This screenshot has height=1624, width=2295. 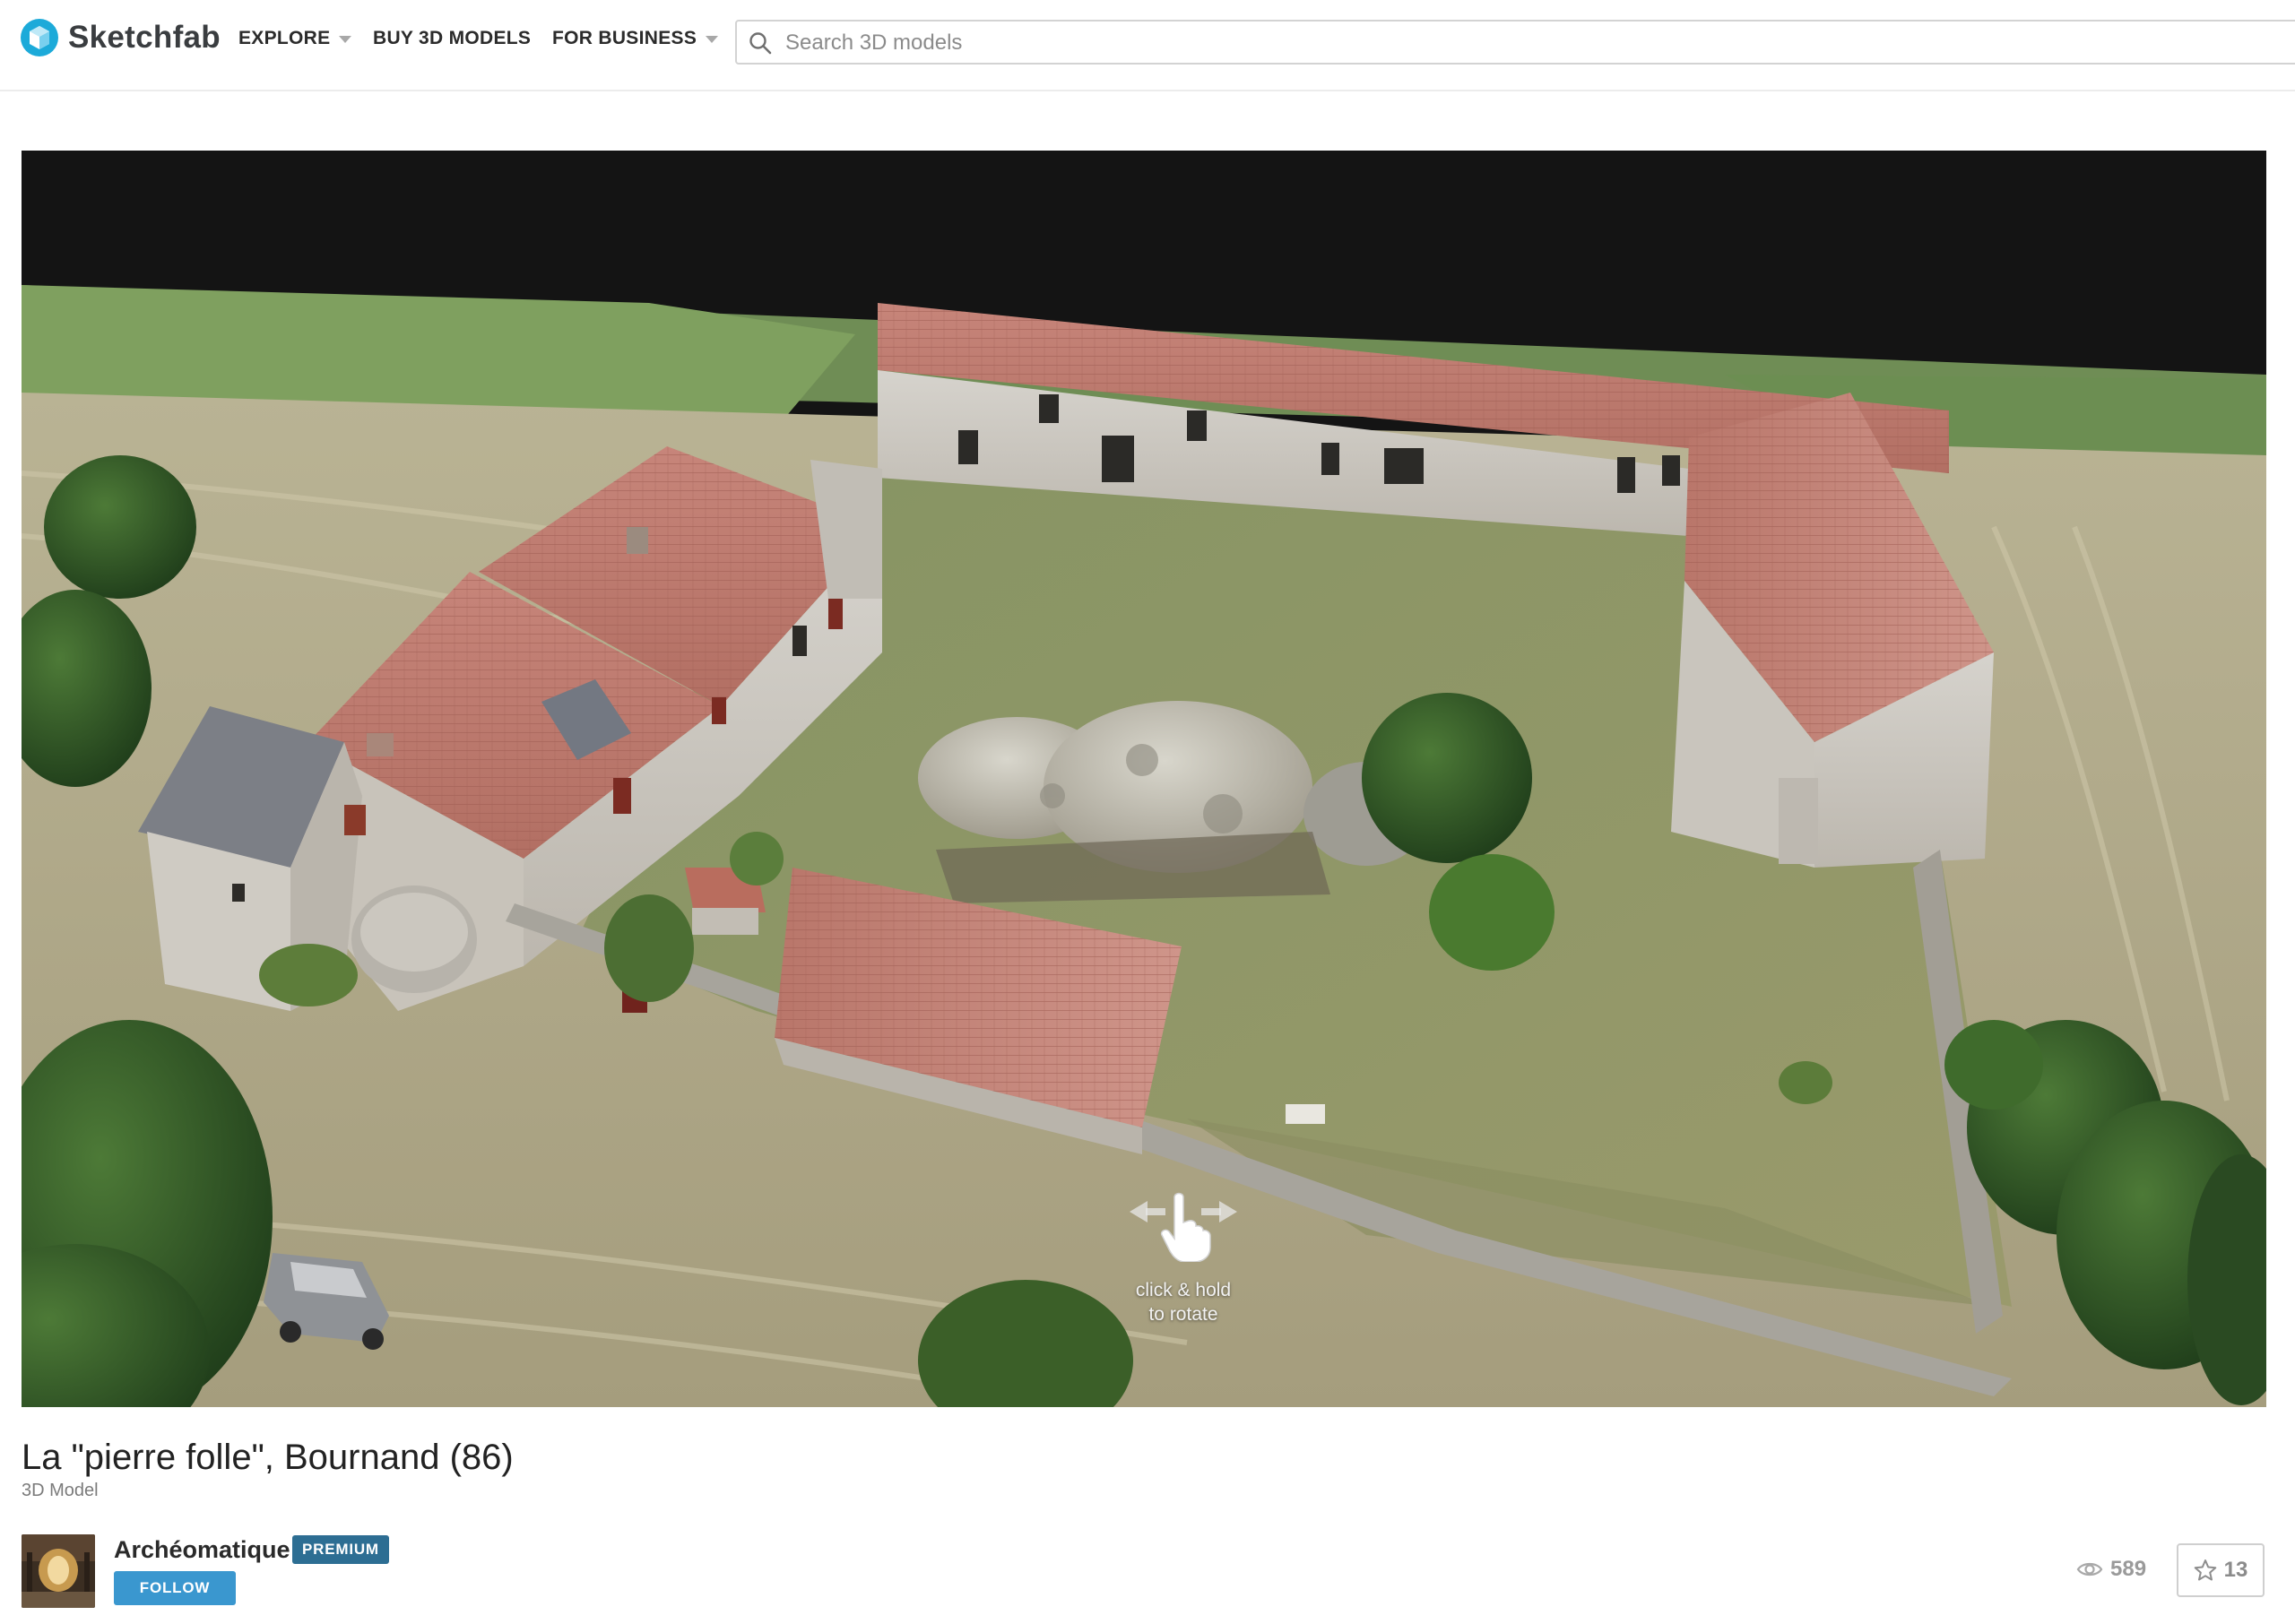 I want to click on brand-name: Sketchfab, so click(x=144, y=37).